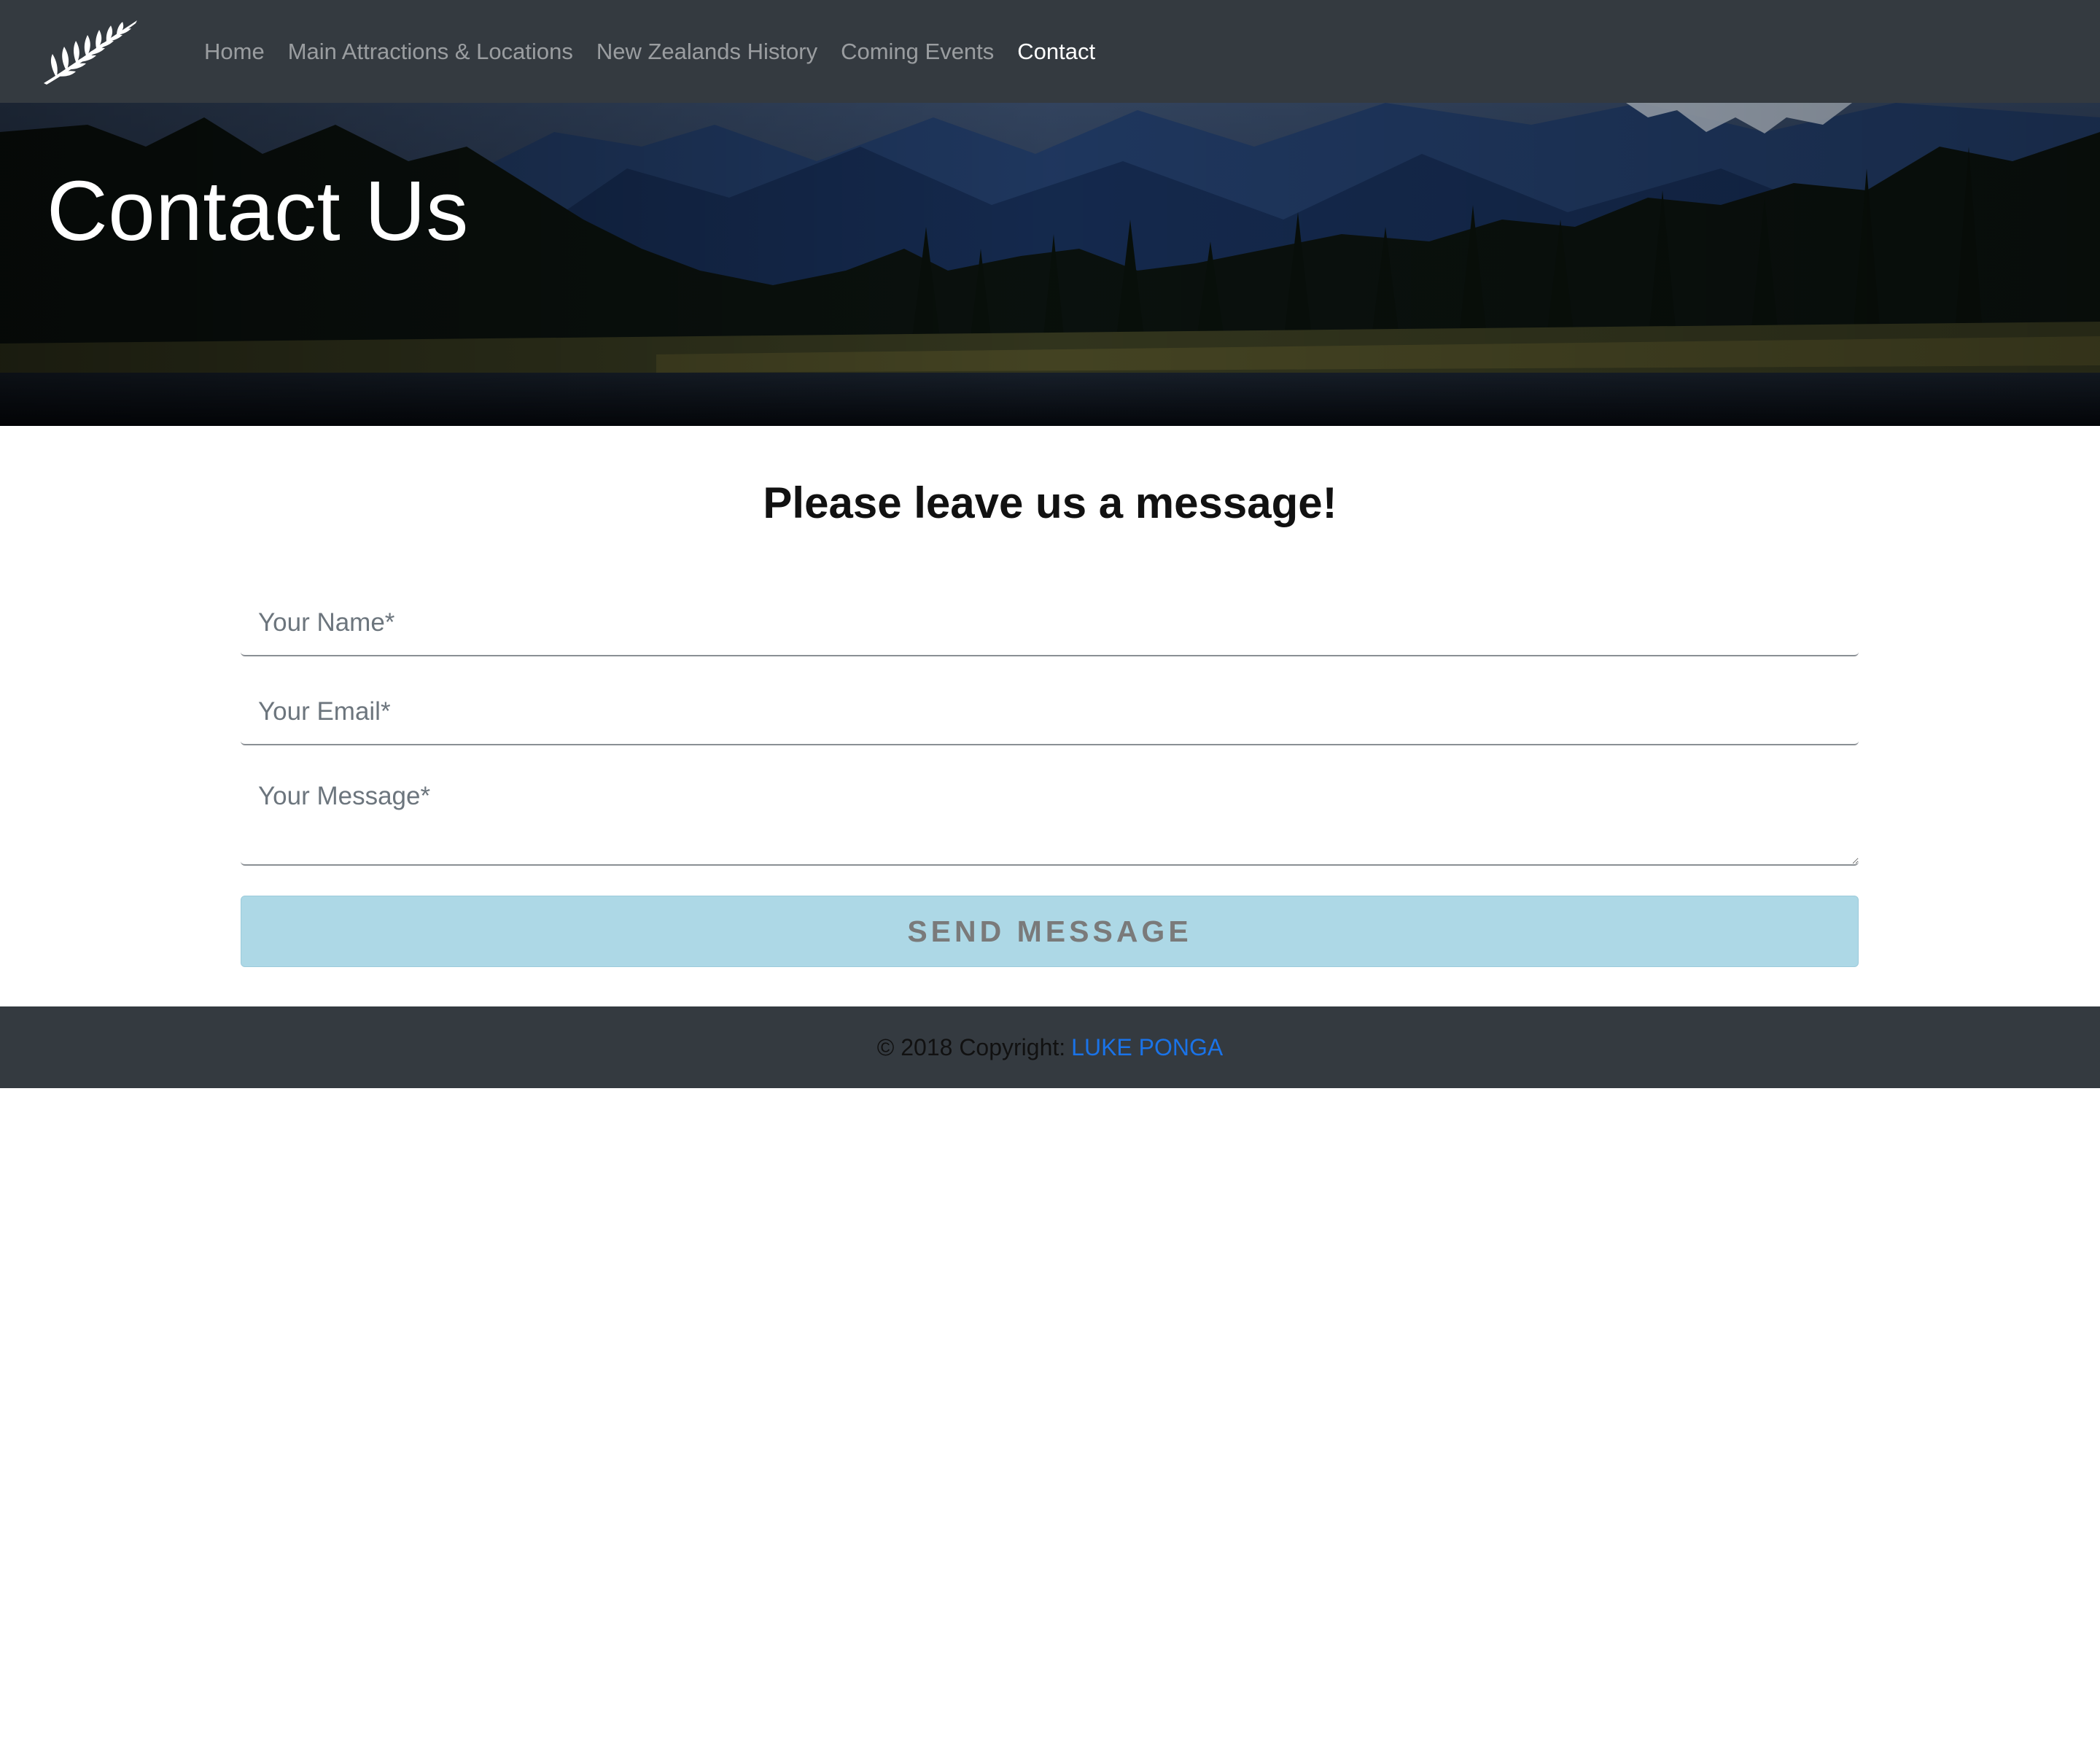  Describe the element at coordinates (90, 51) in the screenshot. I see `silver-fern-logo-icon` at that location.